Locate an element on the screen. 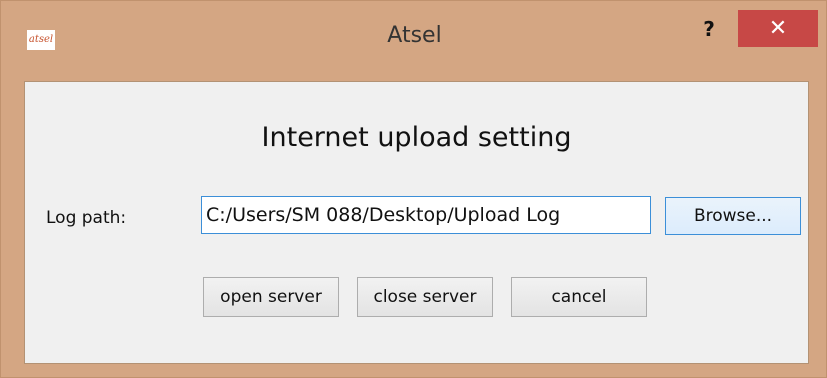 This screenshot has width=827, height=378. log-path-label: Log path: is located at coordinates (86, 218).